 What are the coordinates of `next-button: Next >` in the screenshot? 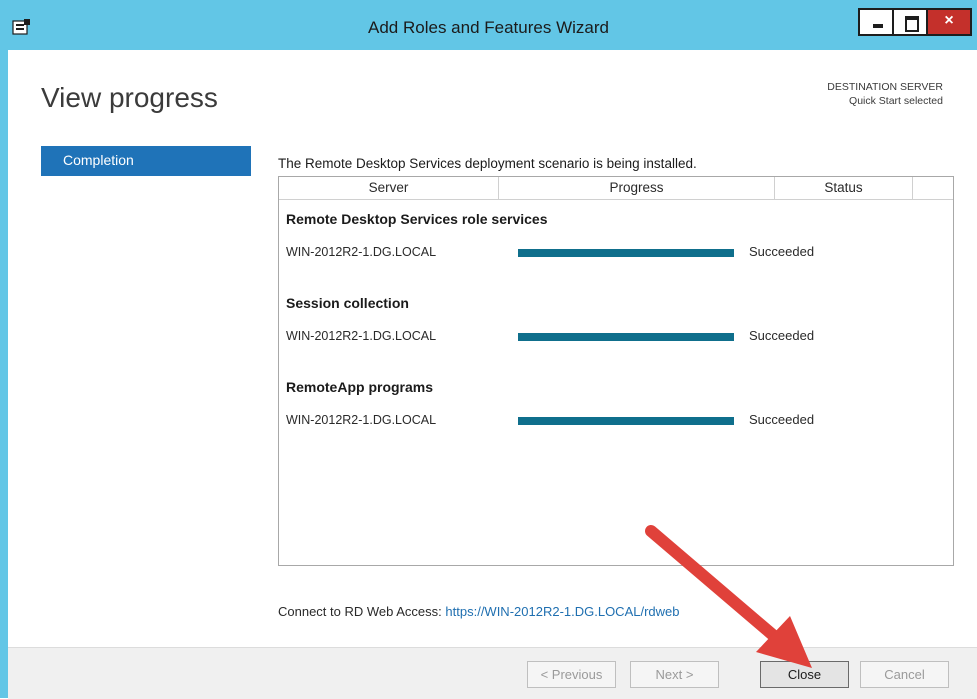 It's located at (674, 674).